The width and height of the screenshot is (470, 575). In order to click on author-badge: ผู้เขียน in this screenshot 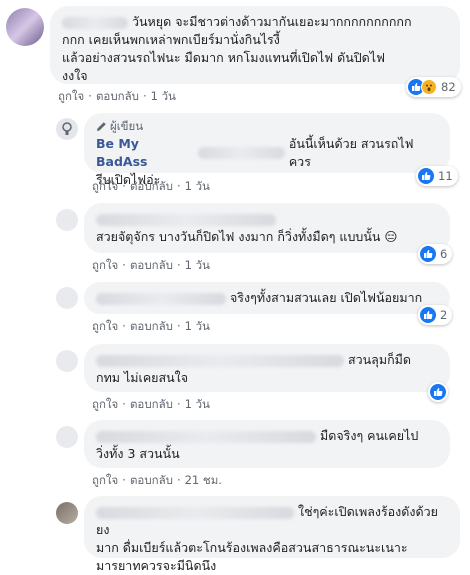, I will do `click(267, 126)`.